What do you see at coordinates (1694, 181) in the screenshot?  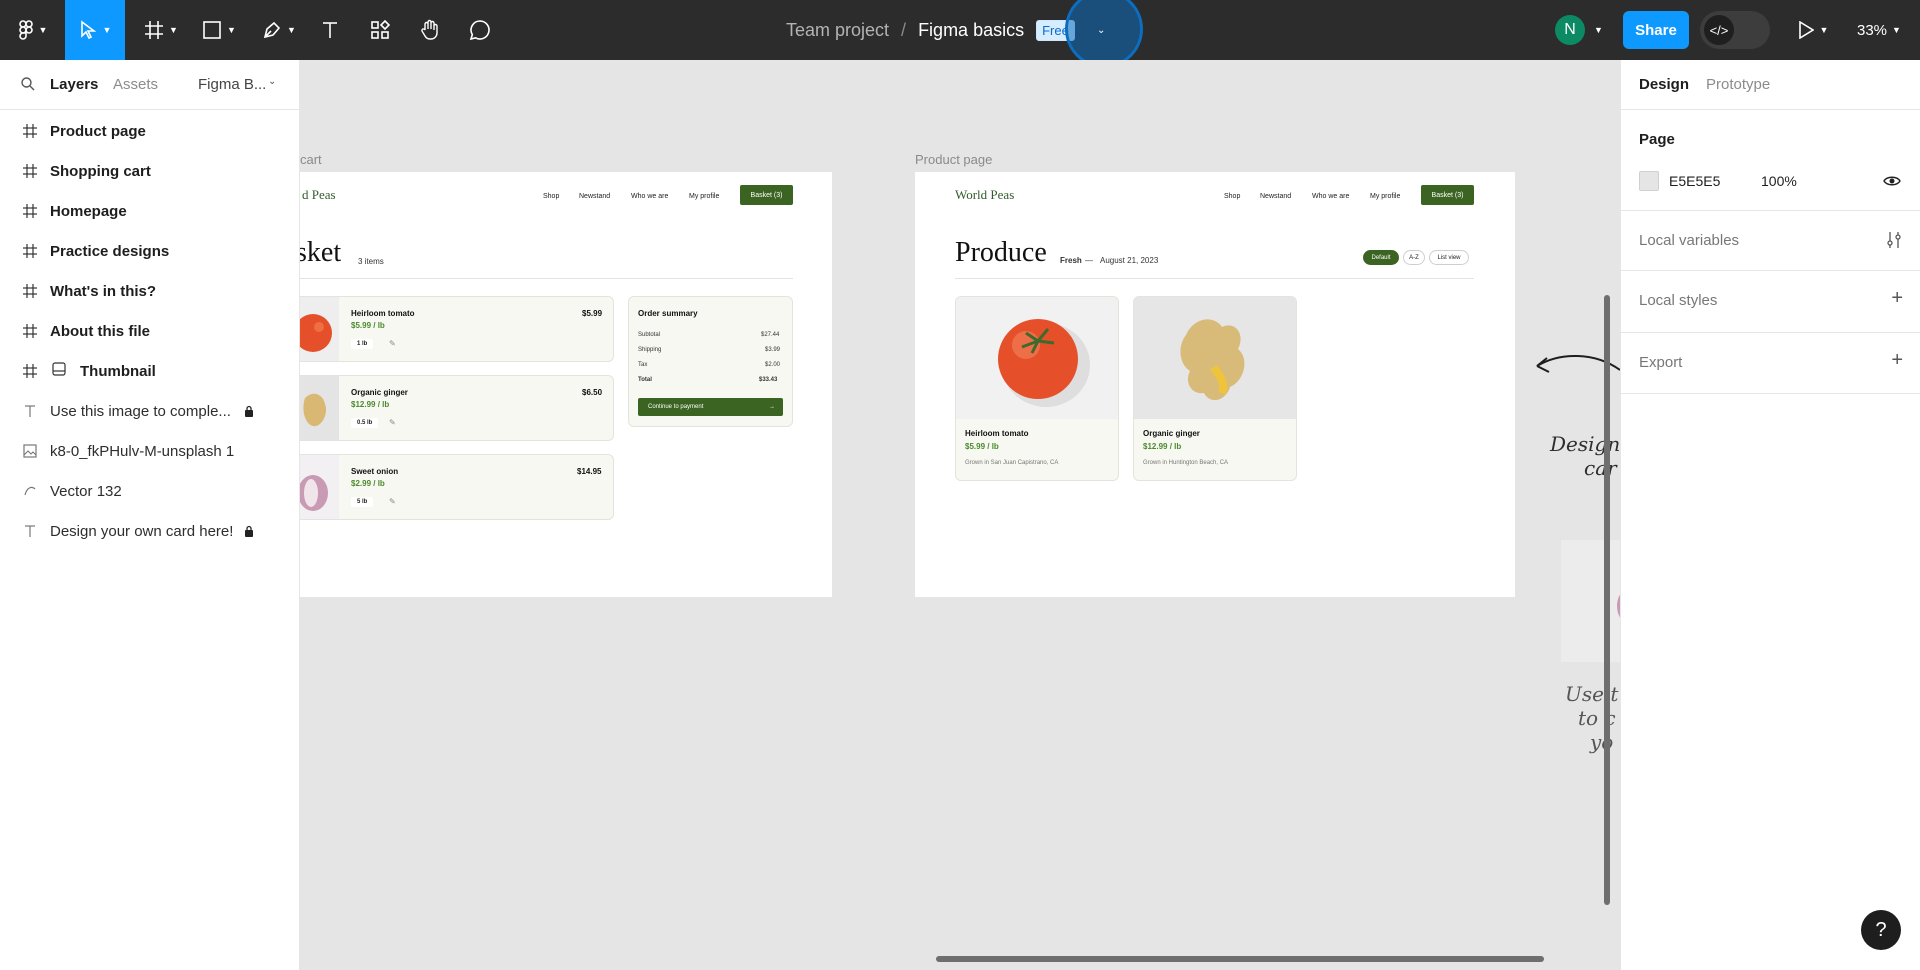 I see `page-color-hex: E5E5E5` at bounding box center [1694, 181].